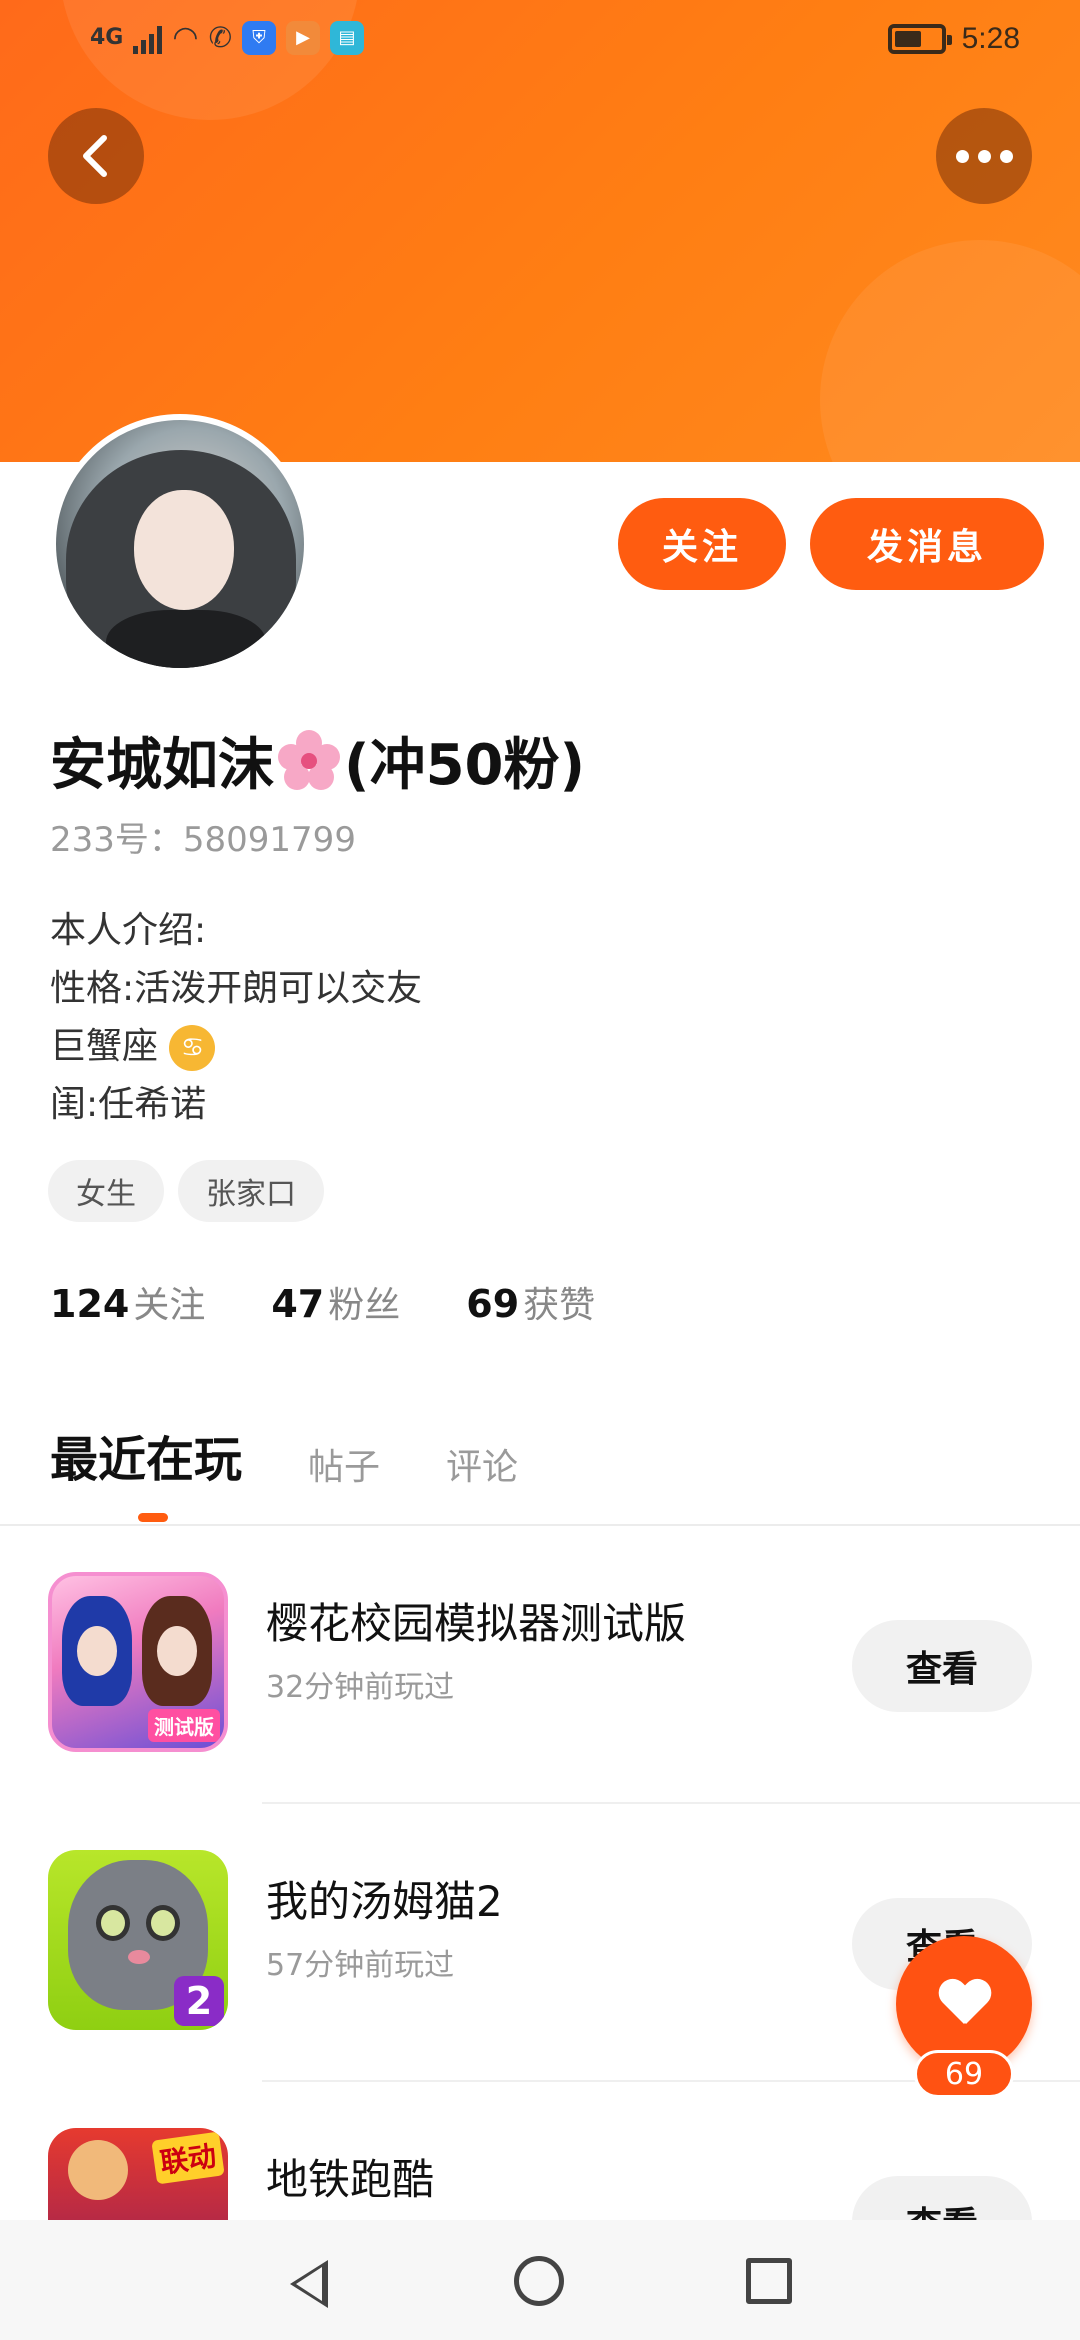 This screenshot has width=1080, height=2340. I want to click on play-icon: ▶, so click(303, 37).